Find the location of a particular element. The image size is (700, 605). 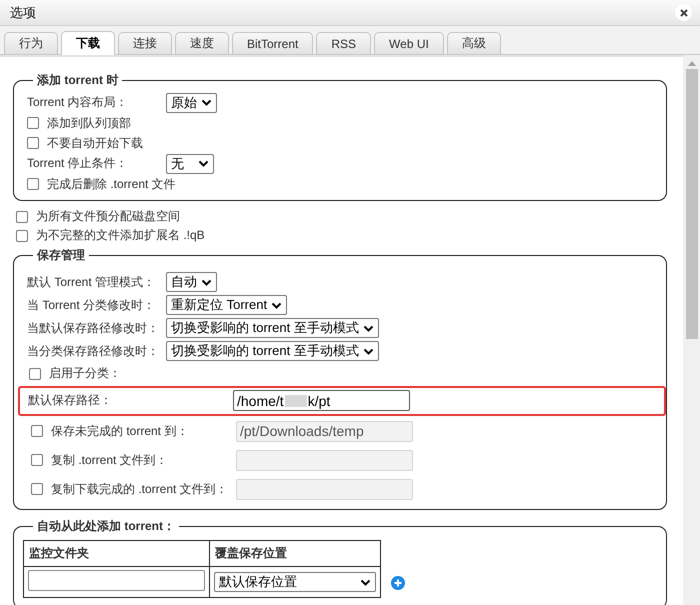

add-icon is located at coordinates (398, 583).